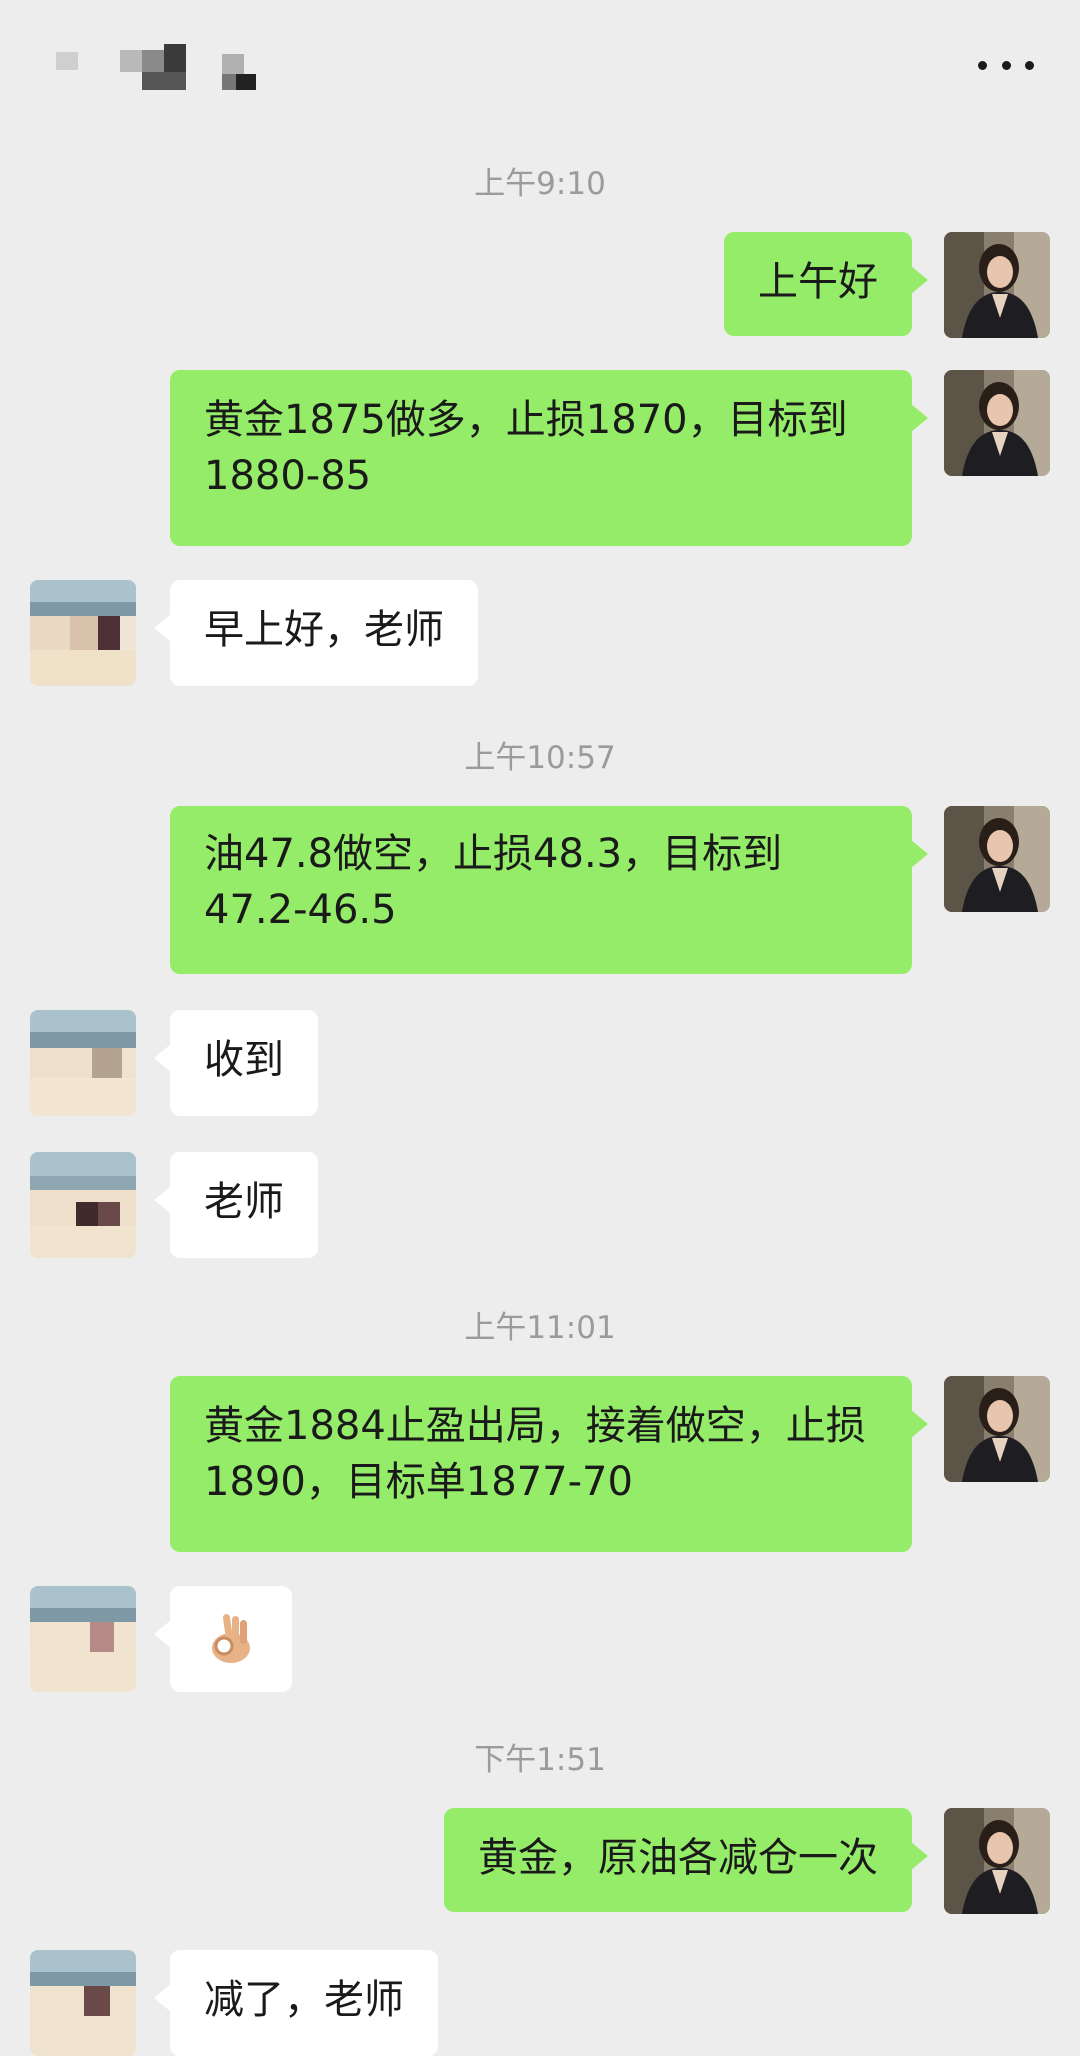 The image size is (1080, 2056). Describe the element at coordinates (316, 633) in the screenshot. I see `message-bubble-received: 早上好，老师` at that location.